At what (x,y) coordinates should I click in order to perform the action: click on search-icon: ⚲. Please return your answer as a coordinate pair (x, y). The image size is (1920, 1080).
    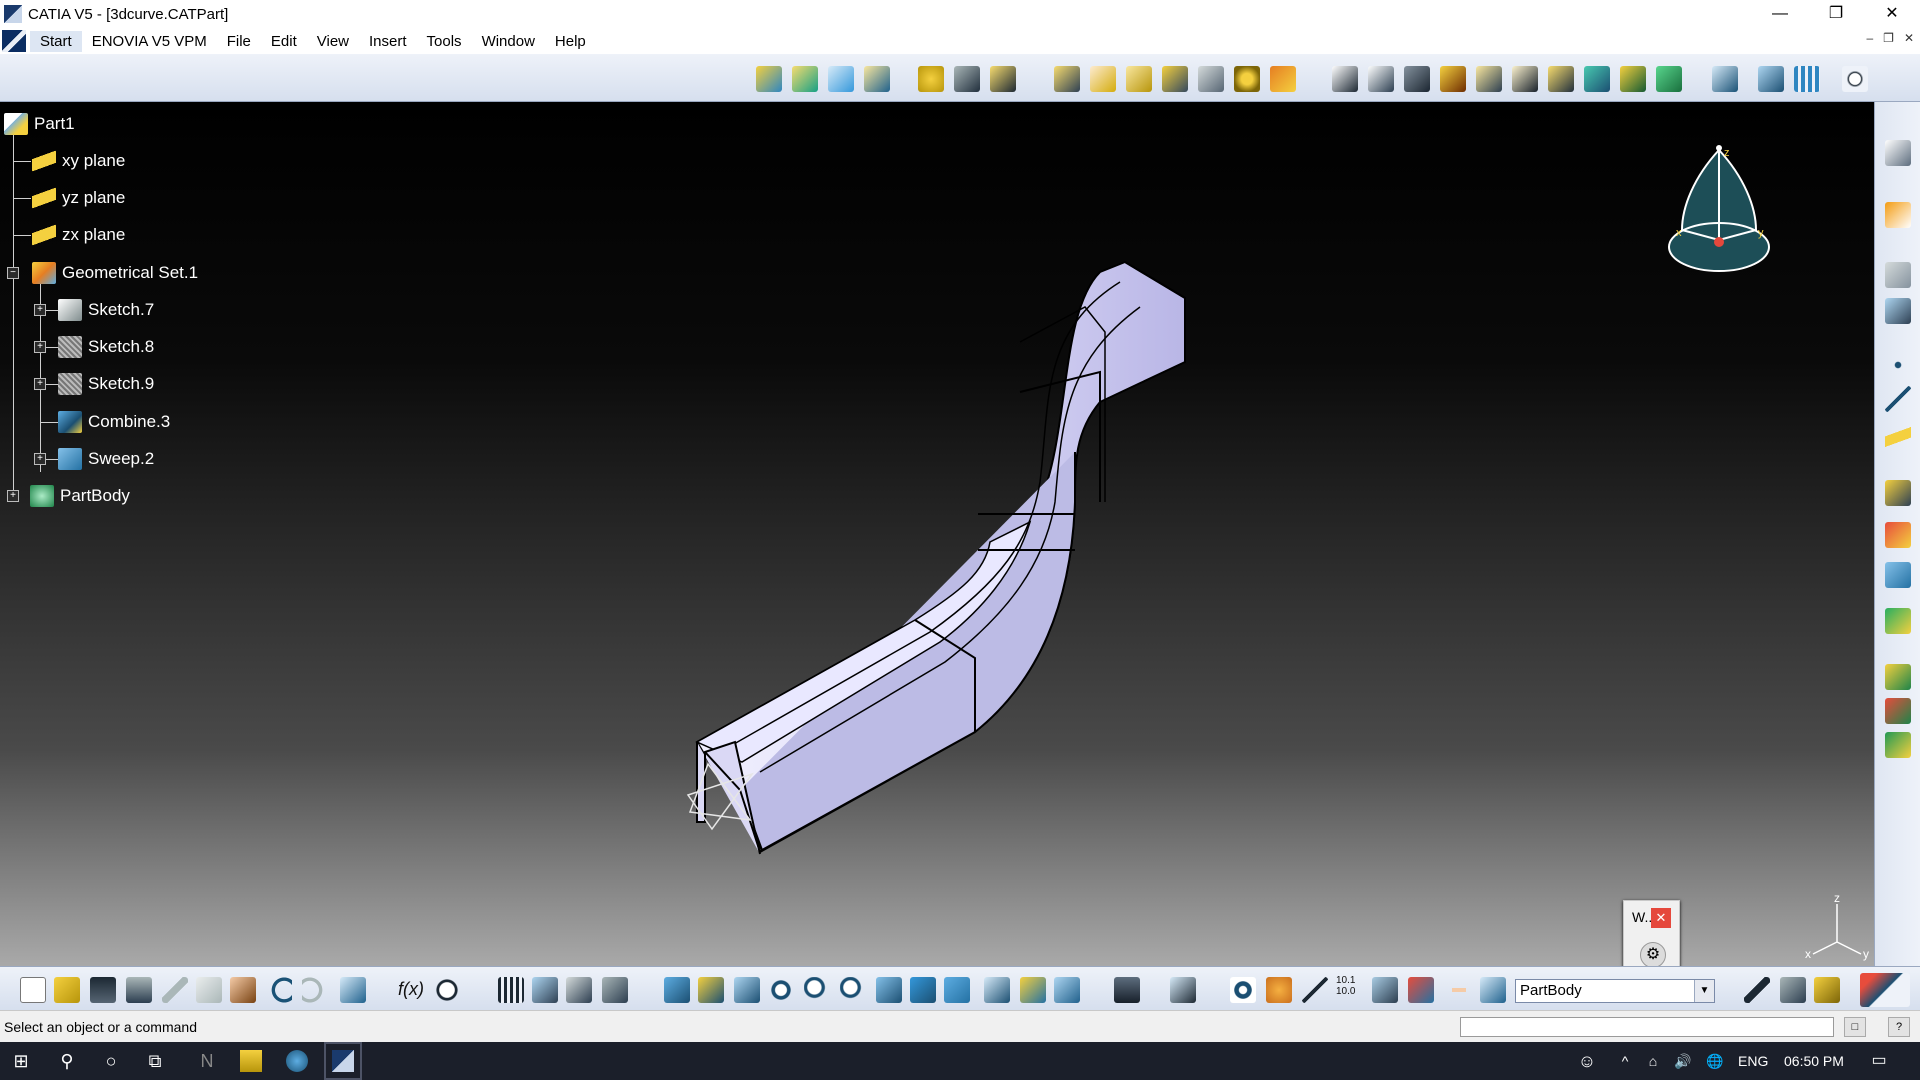
    Looking at the image, I should click on (67, 1061).